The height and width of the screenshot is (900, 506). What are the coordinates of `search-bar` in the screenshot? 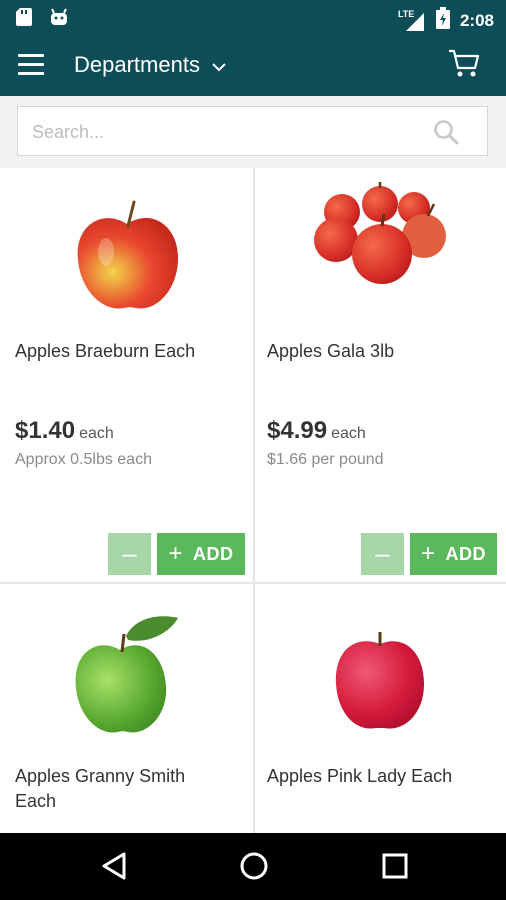 It's located at (253, 132).